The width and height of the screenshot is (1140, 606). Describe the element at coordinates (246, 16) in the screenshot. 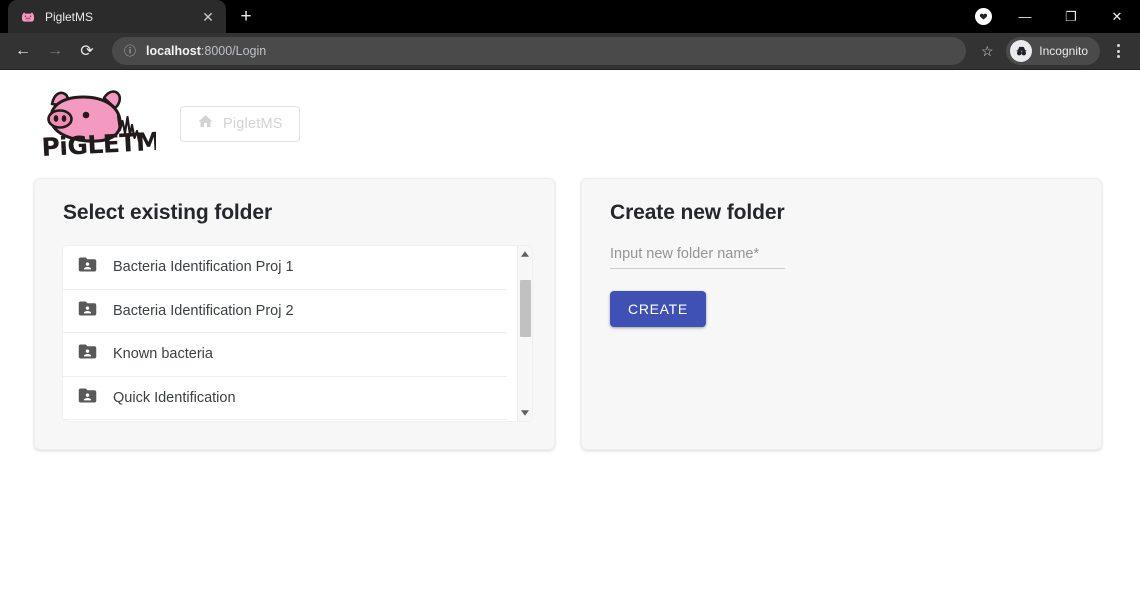

I see `new-tab-button: +` at that location.